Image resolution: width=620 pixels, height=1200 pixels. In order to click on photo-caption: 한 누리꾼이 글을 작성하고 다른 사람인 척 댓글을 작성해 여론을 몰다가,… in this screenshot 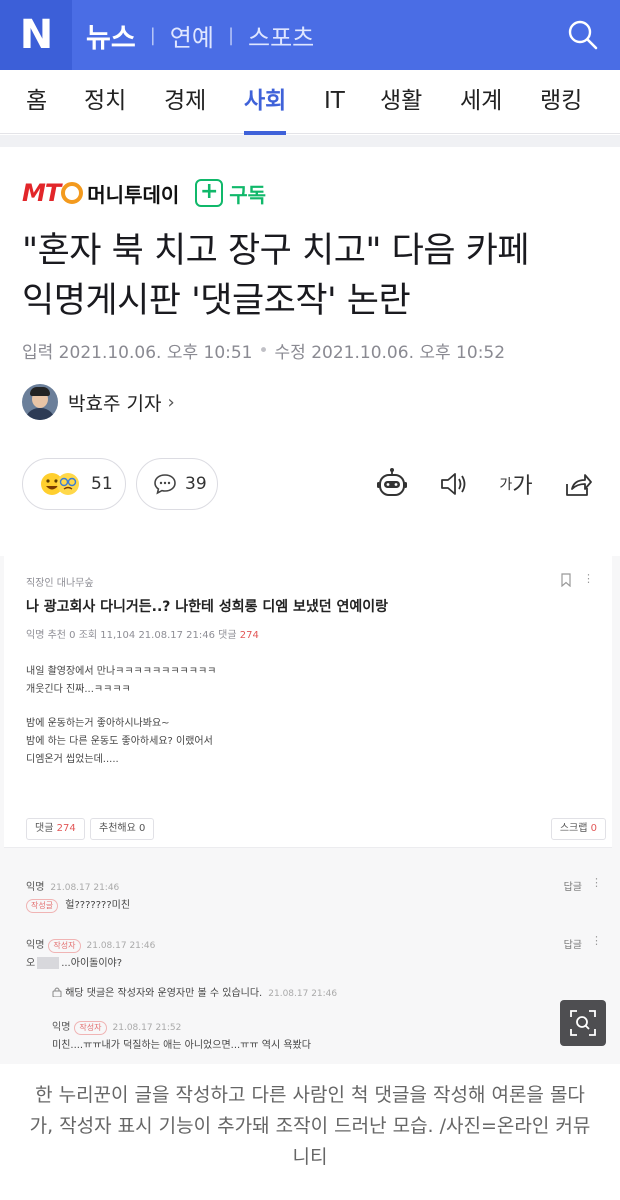, I will do `click(310, 1126)`.